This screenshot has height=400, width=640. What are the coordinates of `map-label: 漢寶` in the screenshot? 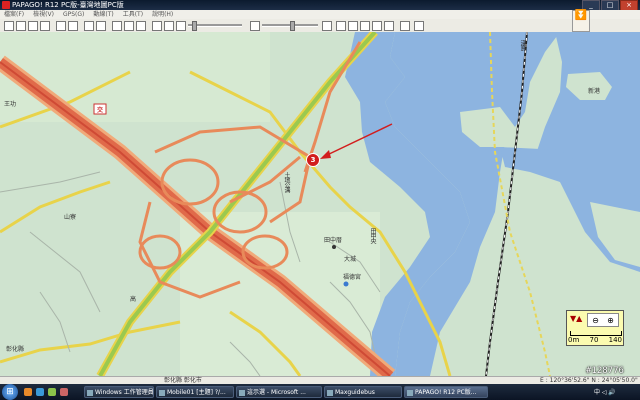 It's located at (522, 45).